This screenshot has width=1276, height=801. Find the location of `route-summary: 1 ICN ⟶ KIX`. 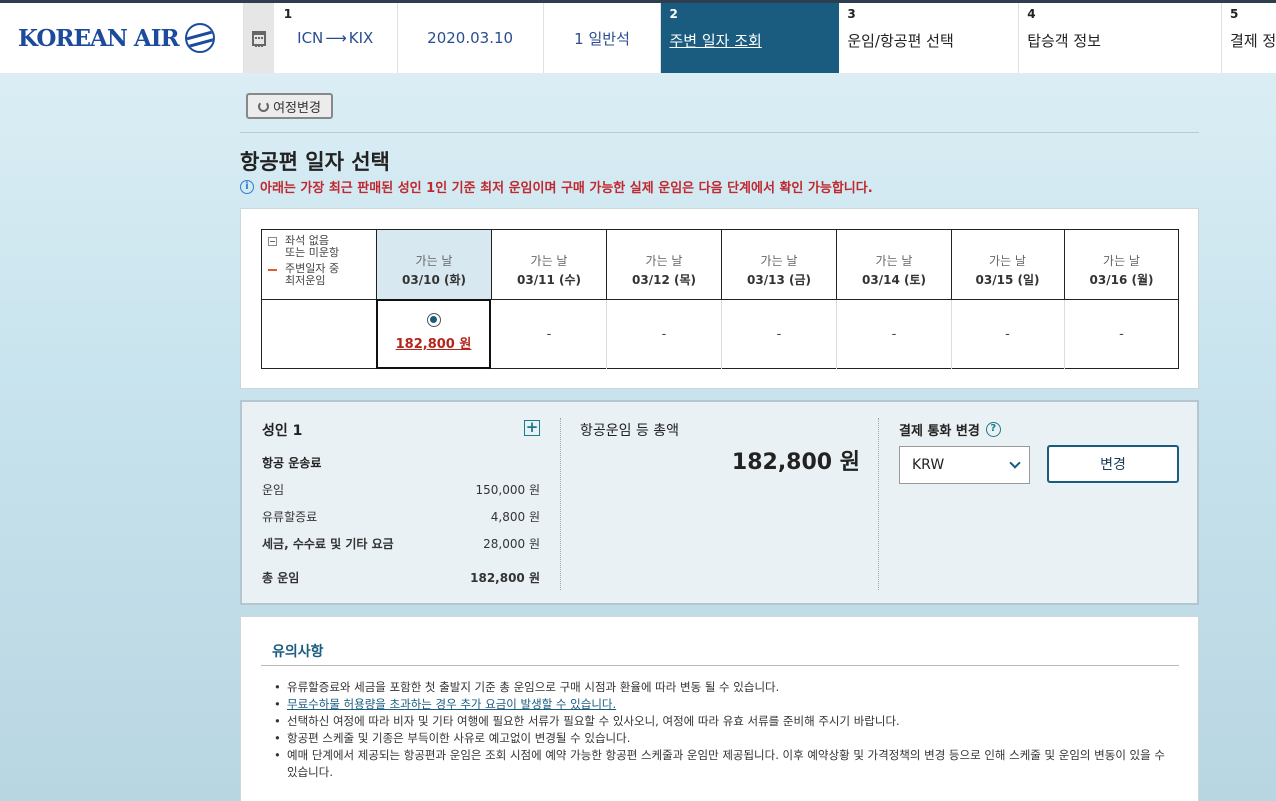

route-summary: 1 ICN ⟶ KIX is located at coordinates (336, 38).